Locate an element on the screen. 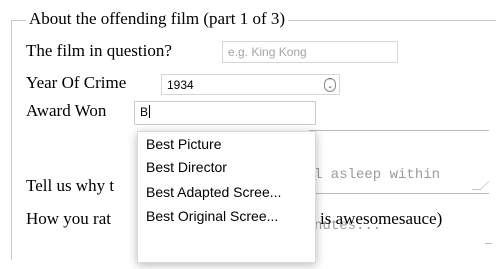  rating-label-right: is awesomesauce) is located at coordinates (381, 218).